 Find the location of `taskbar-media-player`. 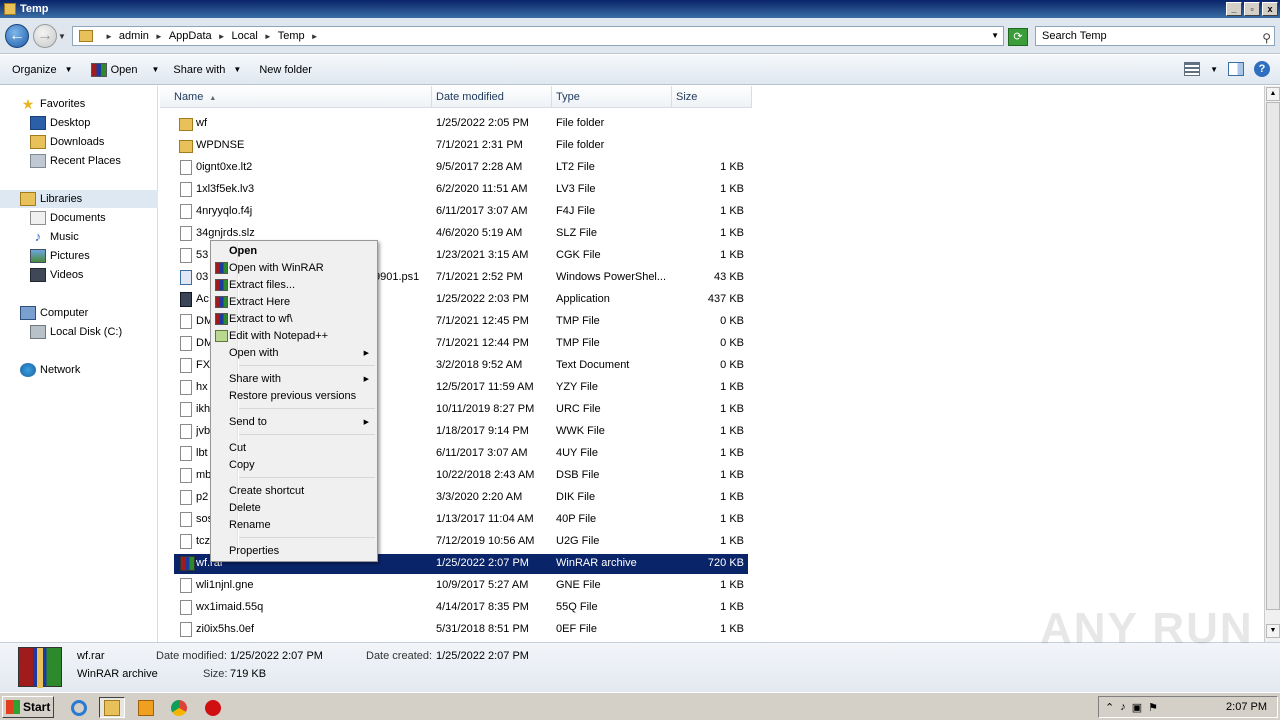

taskbar-media-player is located at coordinates (146, 707).